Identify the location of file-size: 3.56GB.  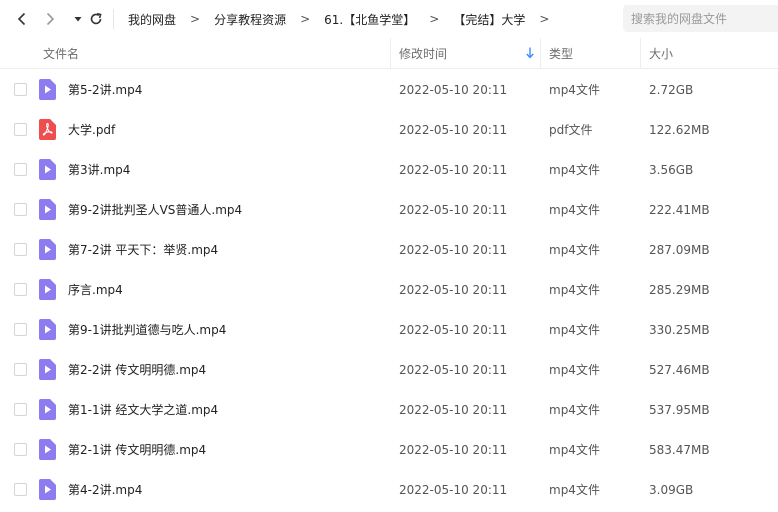
(671, 170).